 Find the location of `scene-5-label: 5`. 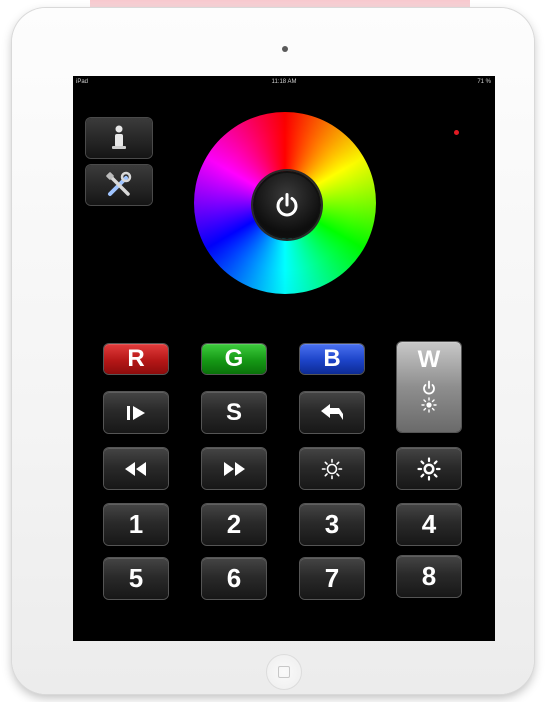

scene-5-label: 5 is located at coordinates (136, 578).